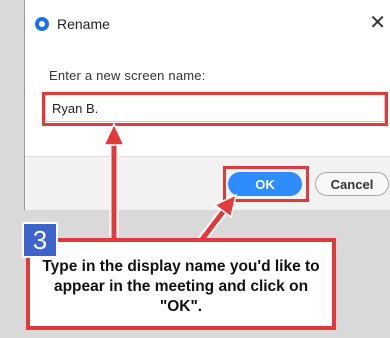 The image size is (390, 338). Describe the element at coordinates (114, 184) in the screenshot. I see `arrow-to-input` at that location.